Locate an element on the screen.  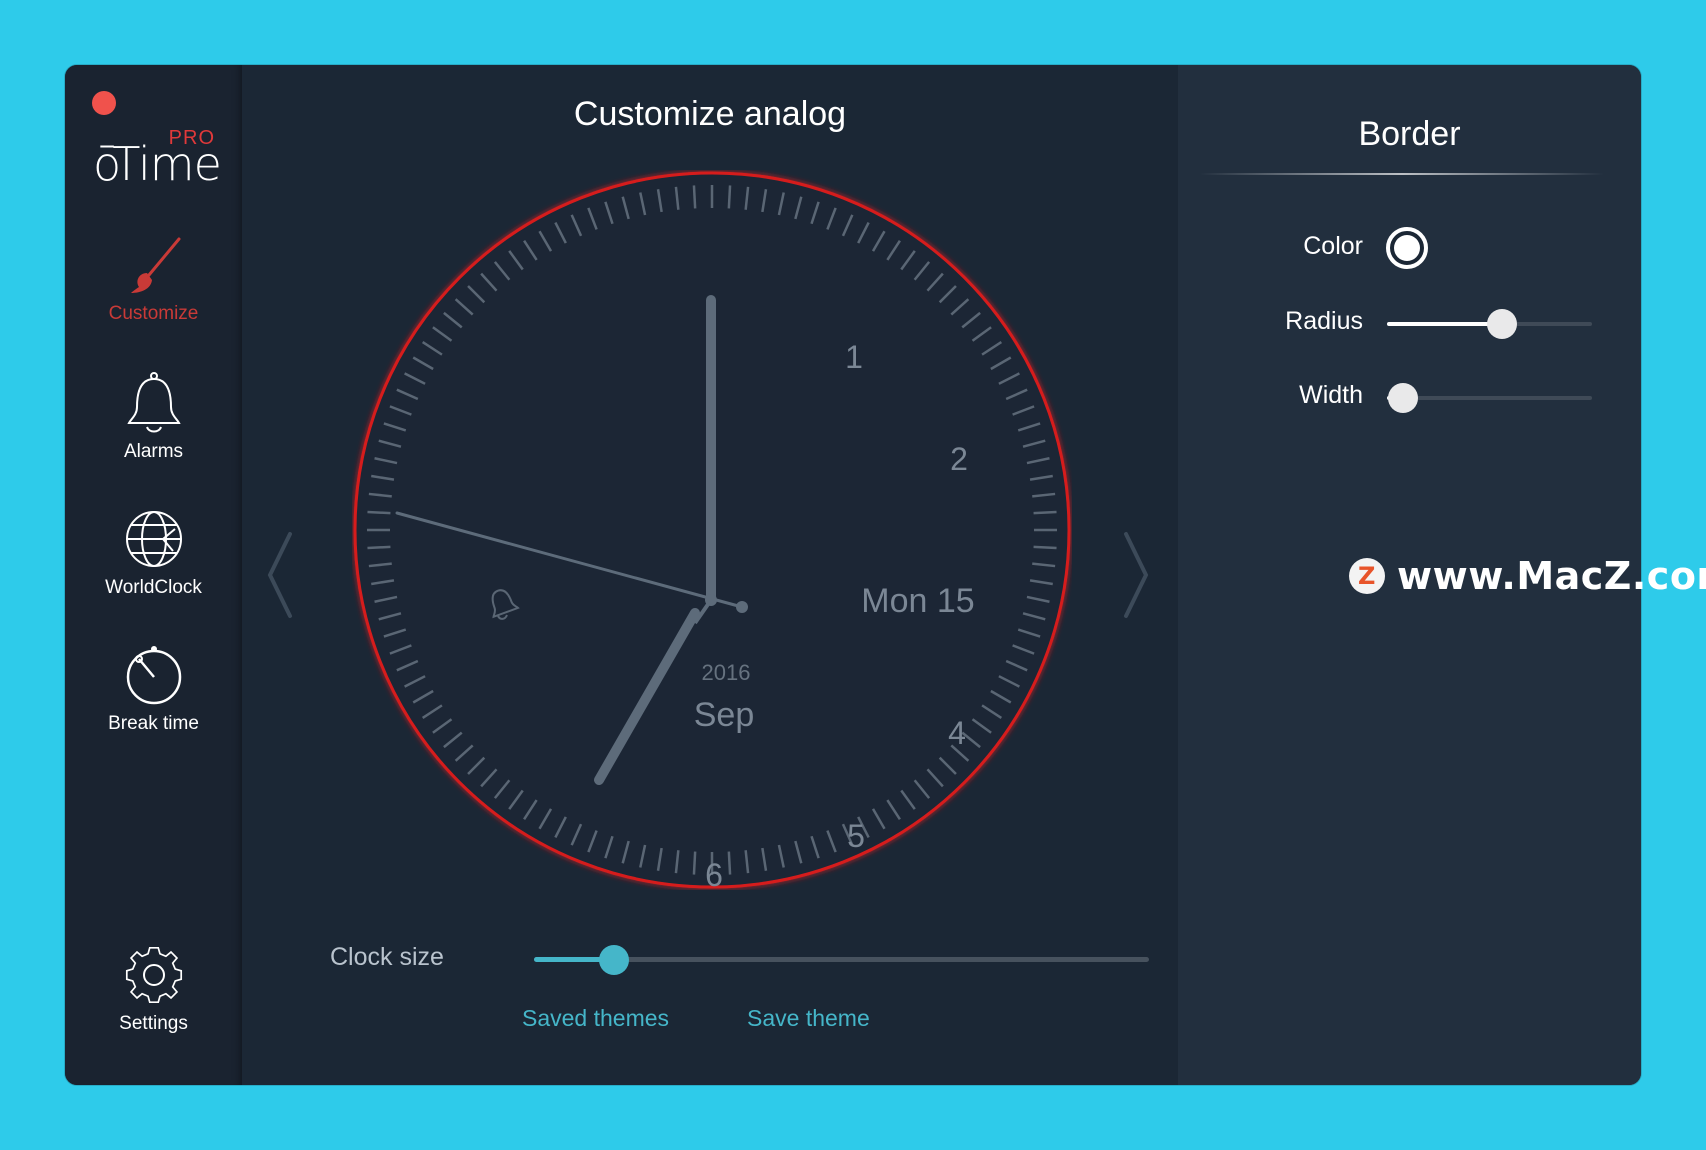
year-label: 2016 is located at coordinates (726, 672).